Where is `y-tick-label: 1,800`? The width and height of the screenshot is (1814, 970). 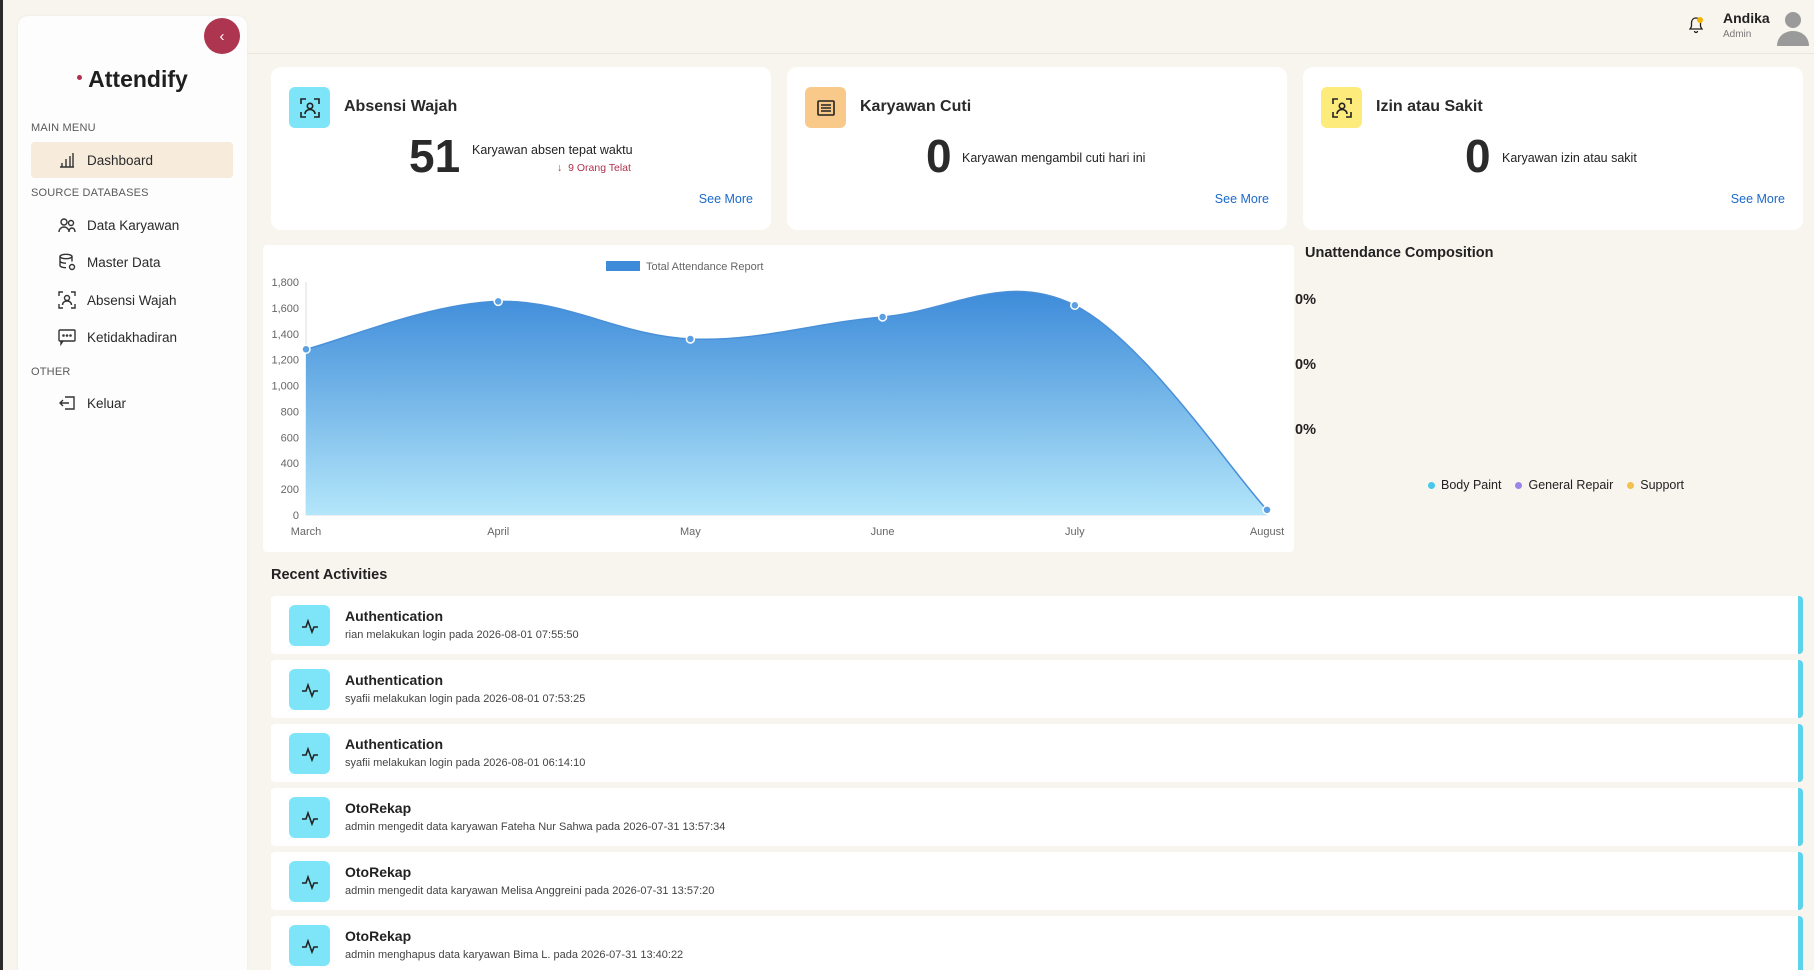
y-tick-label: 1,800 is located at coordinates (285, 283).